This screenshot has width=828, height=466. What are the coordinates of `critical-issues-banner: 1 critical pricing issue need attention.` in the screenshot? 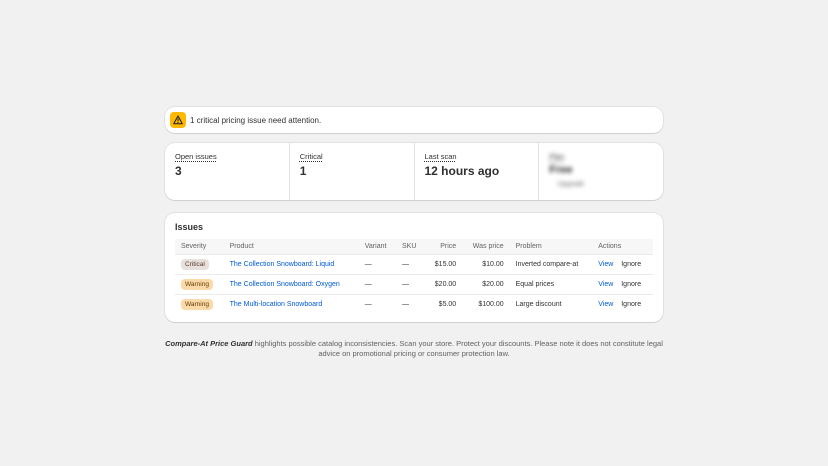 It's located at (414, 120).